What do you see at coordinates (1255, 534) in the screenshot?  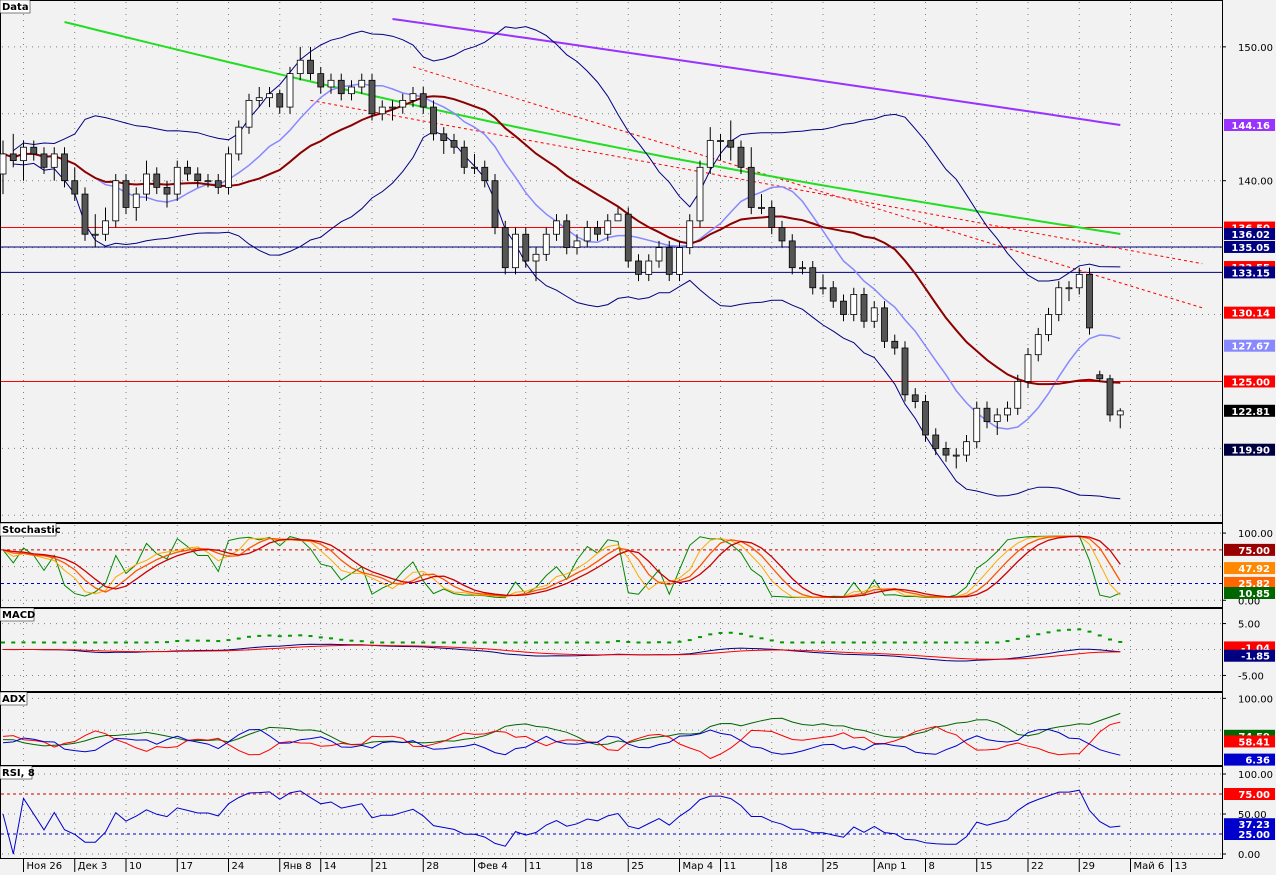 I see `stoch-axis-label: 100.00` at bounding box center [1255, 534].